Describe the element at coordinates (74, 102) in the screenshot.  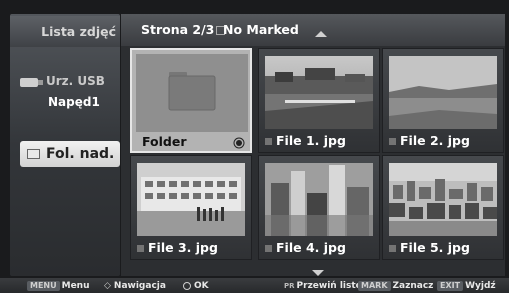
I see `drive-label: Napęd1` at that location.